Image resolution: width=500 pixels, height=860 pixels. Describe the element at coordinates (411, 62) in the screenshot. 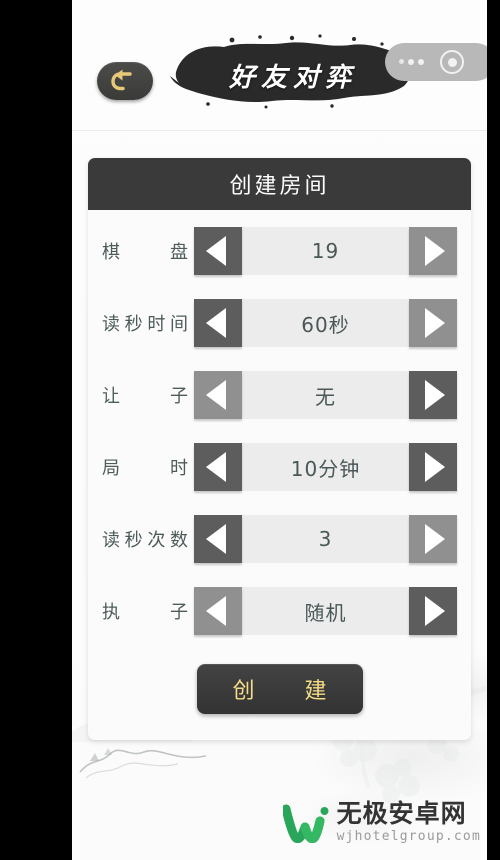

I see `three-dots-icon` at that location.